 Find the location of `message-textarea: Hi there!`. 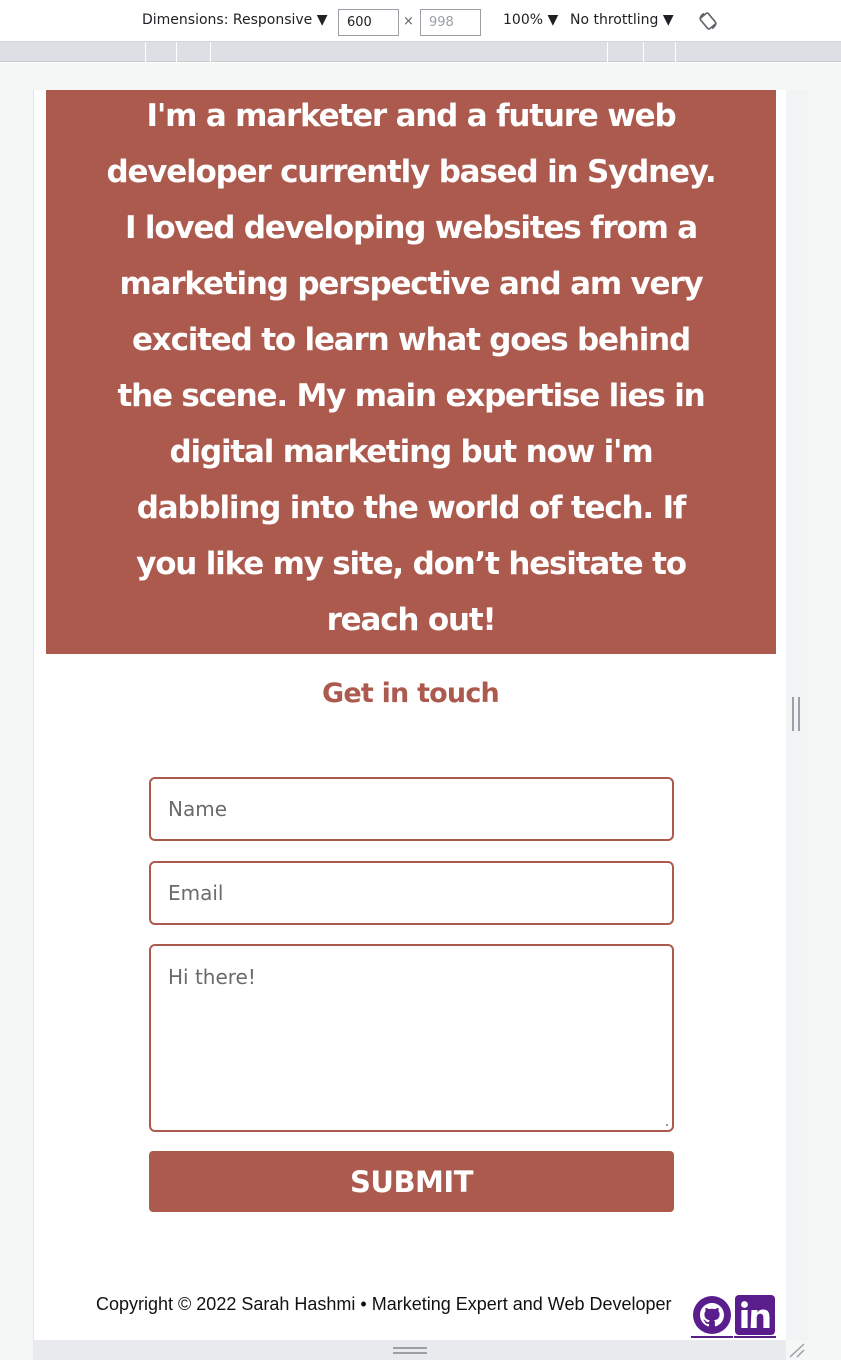

message-textarea: Hi there! is located at coordinates (411, 1038).